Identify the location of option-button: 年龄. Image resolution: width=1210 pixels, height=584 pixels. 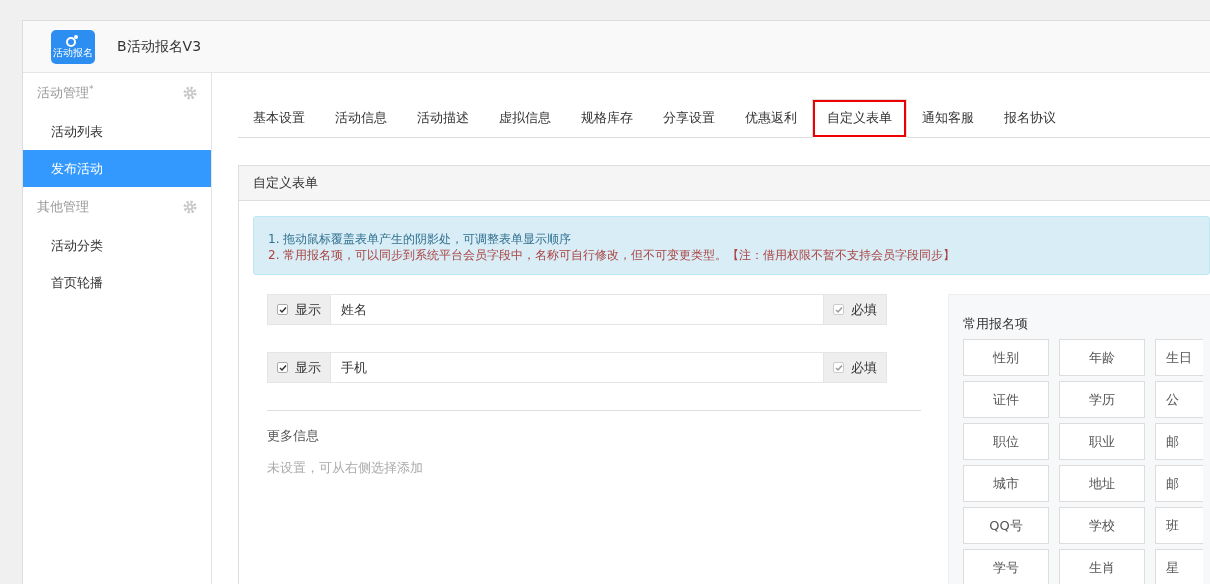
(1102, 357).